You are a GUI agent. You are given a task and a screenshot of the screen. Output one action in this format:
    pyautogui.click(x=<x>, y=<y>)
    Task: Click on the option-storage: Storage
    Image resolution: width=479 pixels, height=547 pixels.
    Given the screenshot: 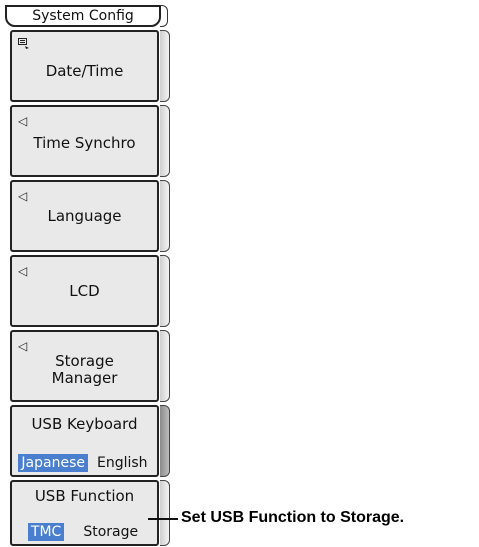 What is the action you would take?
    pyautogui.click(x=110, y=532)
    